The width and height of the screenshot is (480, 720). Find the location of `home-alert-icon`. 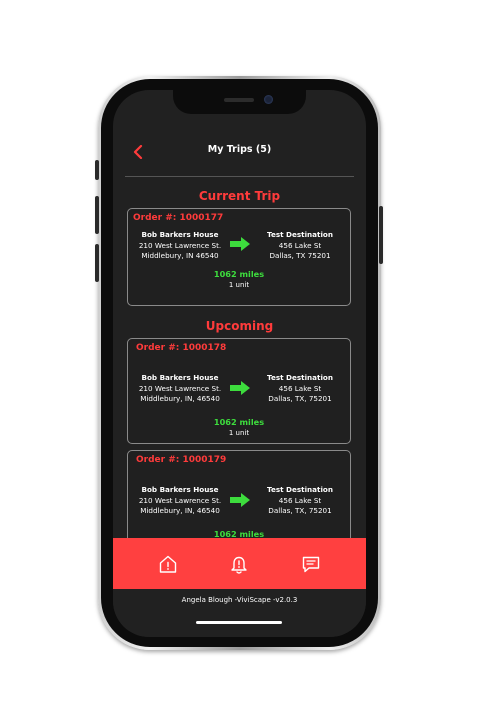

home-alert-icon is located at coordinates (168, 564).